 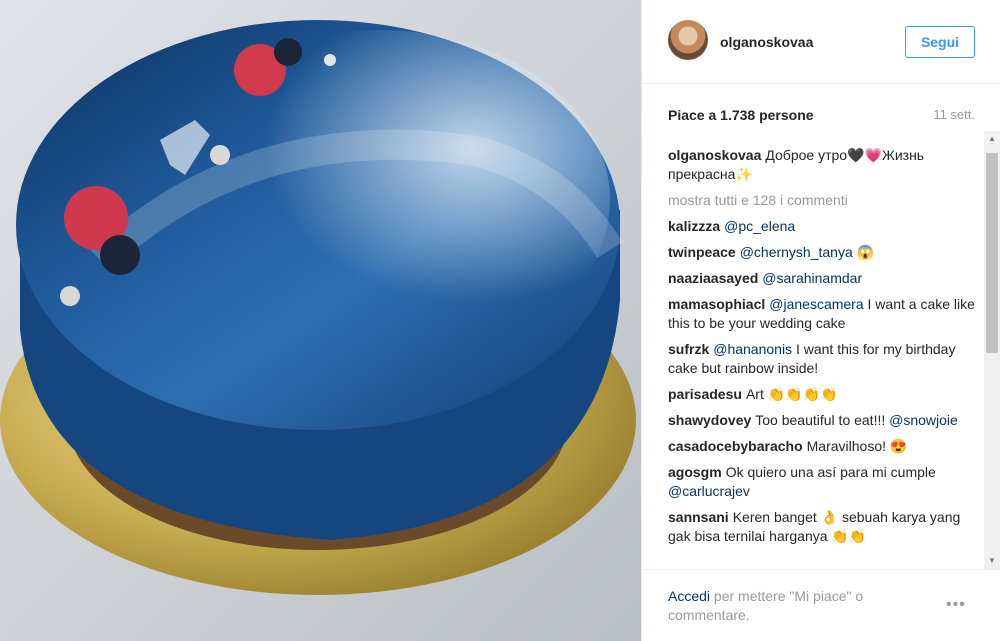 I want to click on list-item: parisadesu Art 👏👏👏👏, so click(x=825, y=394).